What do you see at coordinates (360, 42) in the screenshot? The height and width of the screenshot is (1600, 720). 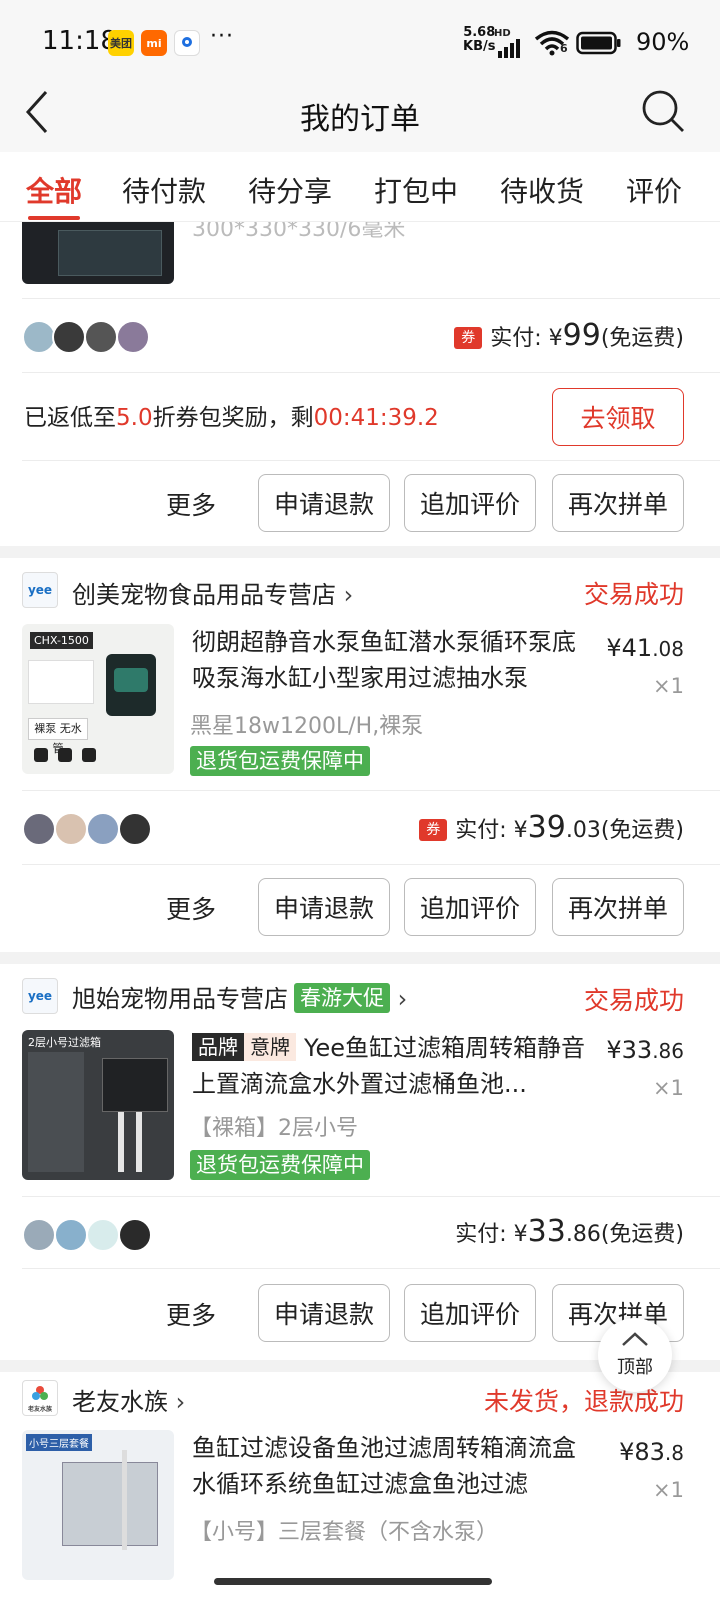 I see `status-bar: 11:18 美团 mi ··· 5.68 KB/s HD 6 90%` at bounding box center [360, 42].